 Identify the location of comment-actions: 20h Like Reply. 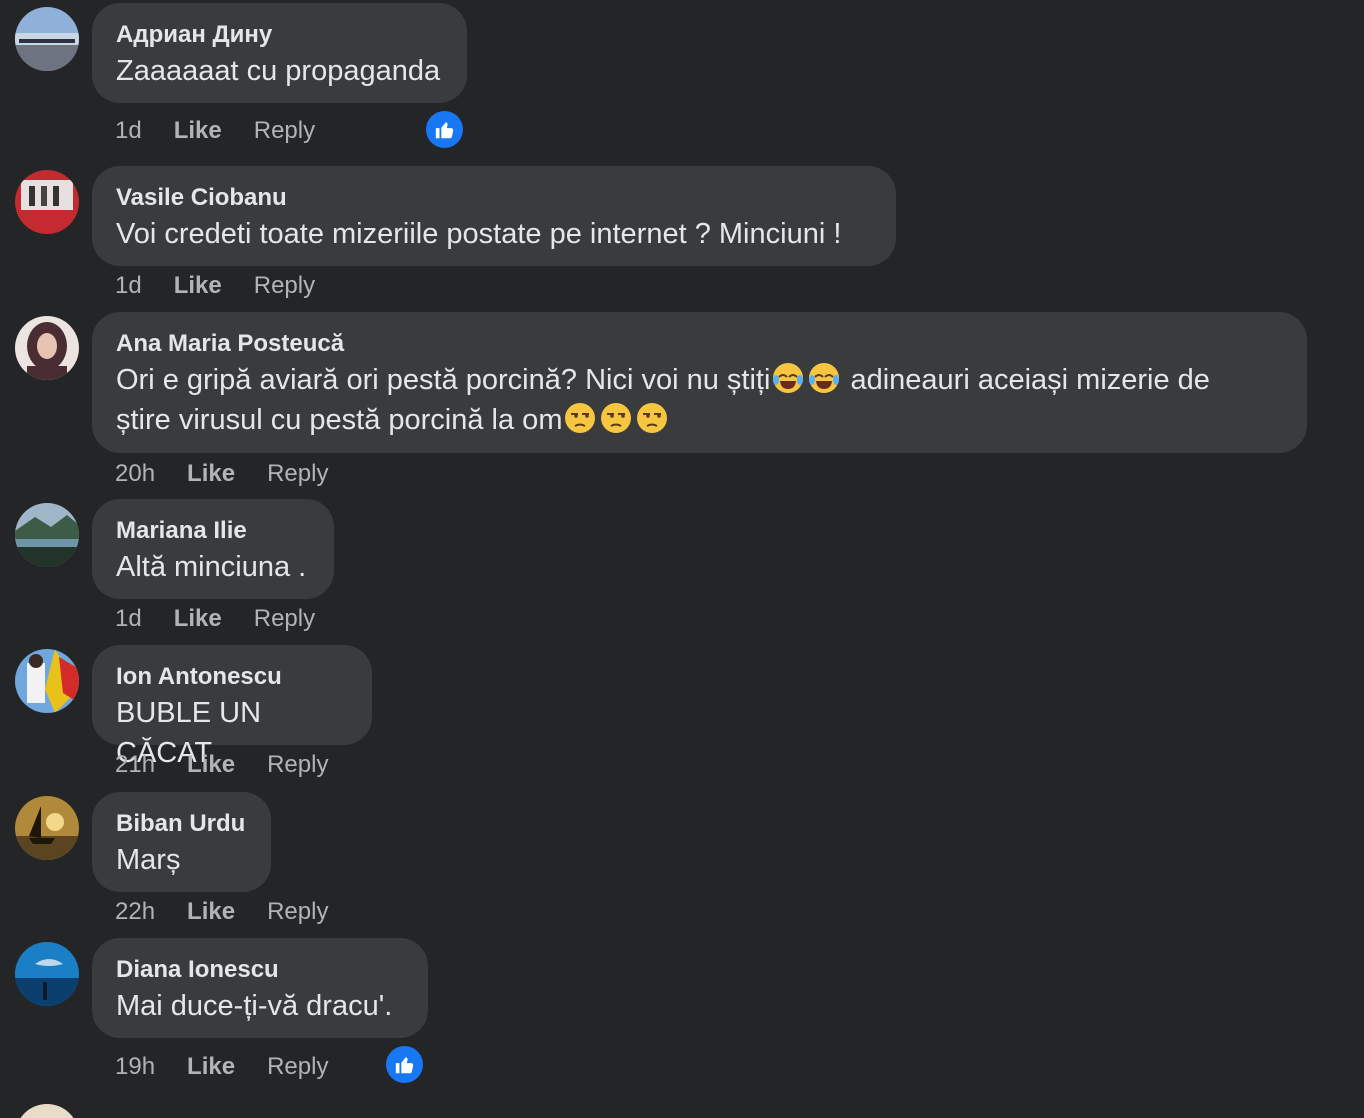
(221, 474).